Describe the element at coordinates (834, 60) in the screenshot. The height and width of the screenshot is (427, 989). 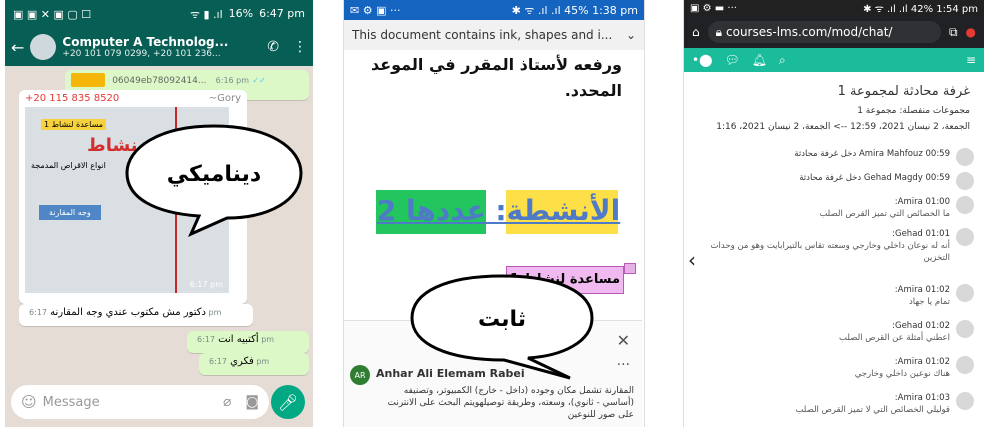
I see `site-navbar: •⬤ 💬︎ 🔔︎ ⌕ ≡` at that location.